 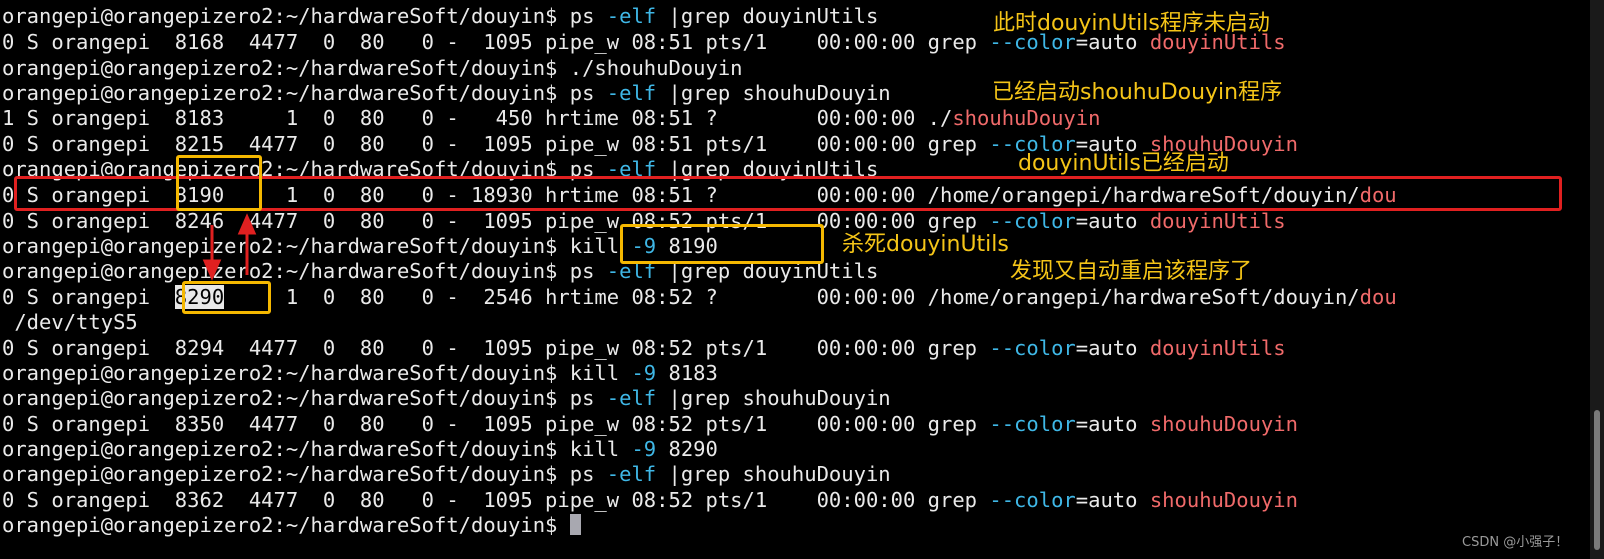 I want to click on terminal-text: /dev/ttyS5, so click(x=70, y=322).